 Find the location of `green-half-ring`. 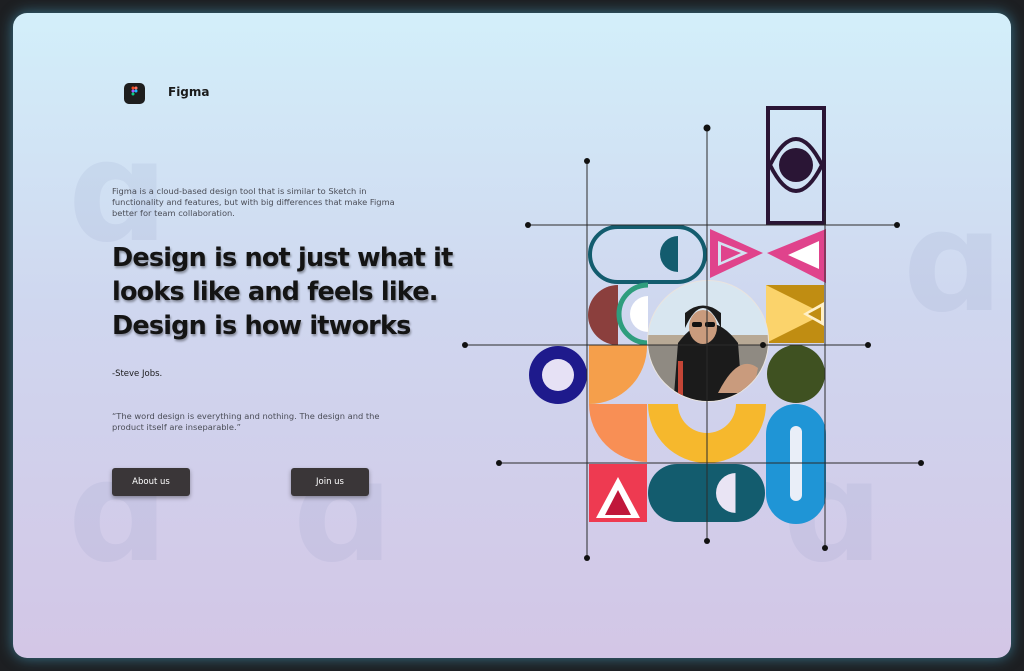

green-half-ring is located at coordinates (632, 314).